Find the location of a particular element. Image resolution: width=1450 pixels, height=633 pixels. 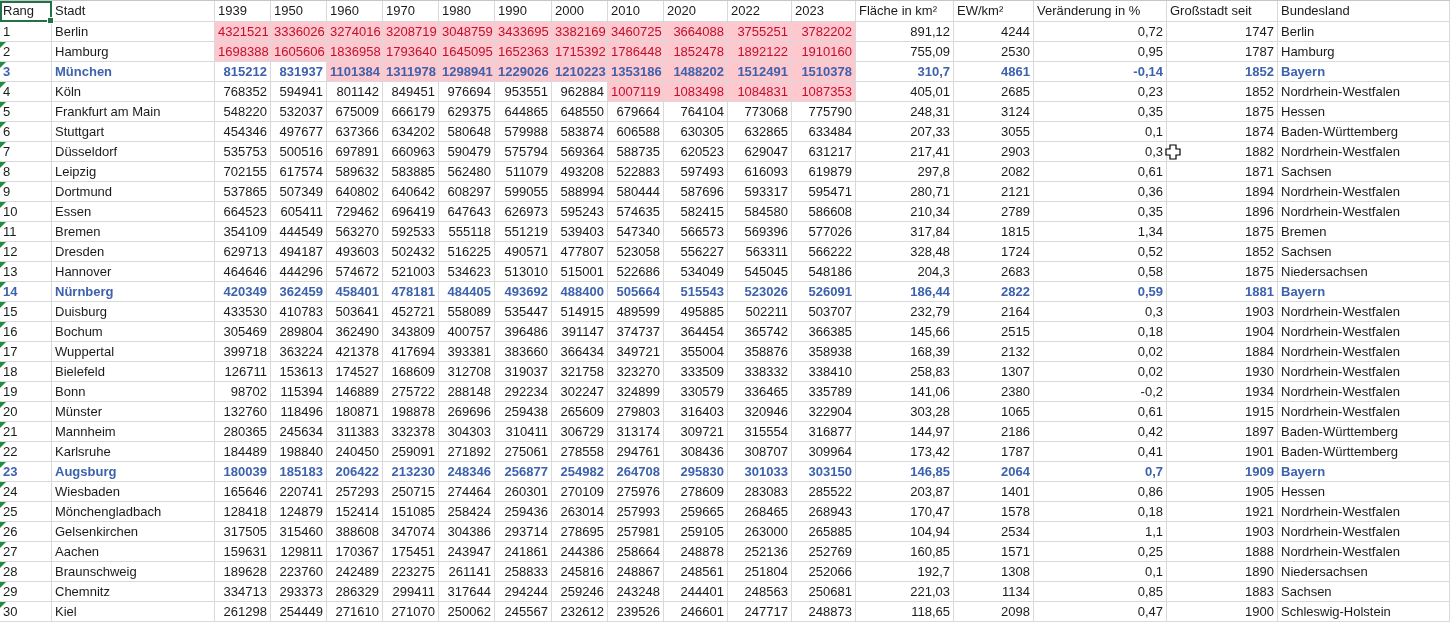

table-cell: Bielefeld is located at coordinates (133, 372).